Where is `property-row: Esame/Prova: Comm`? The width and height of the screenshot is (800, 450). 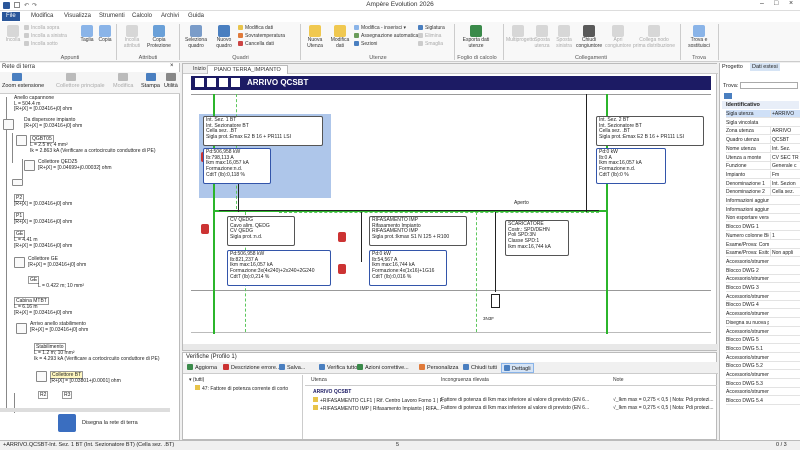
property-row: Esame/Prova: Comm is located at coordinates (763, 245).